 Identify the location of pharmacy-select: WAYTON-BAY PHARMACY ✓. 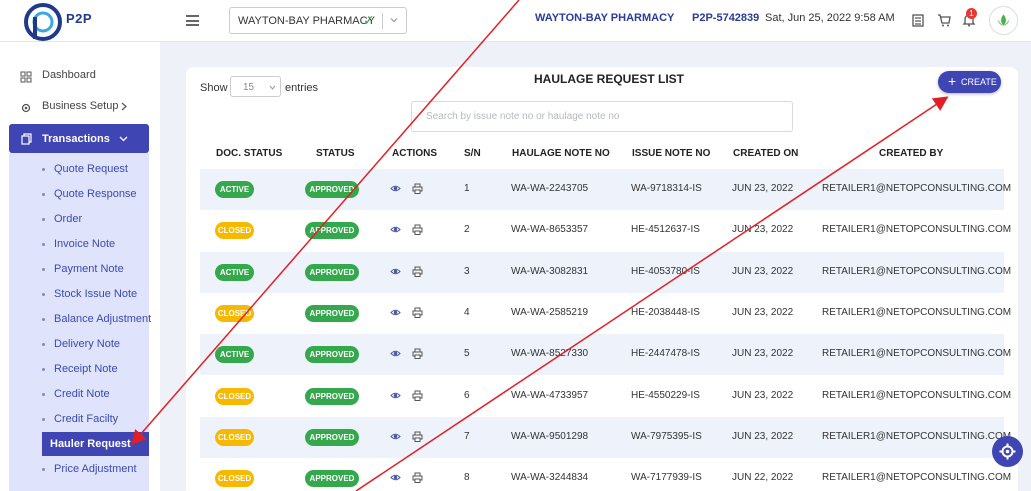
(318, 20).